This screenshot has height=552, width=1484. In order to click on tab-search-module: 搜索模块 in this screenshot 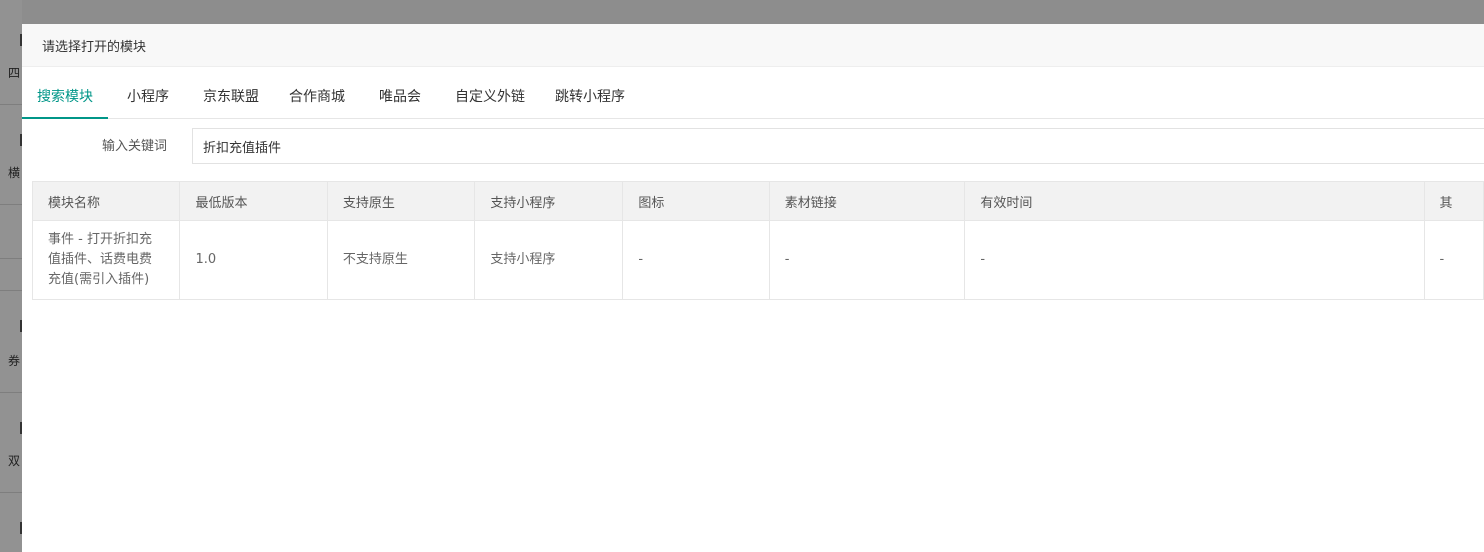, I will do `click(65, 100)`.